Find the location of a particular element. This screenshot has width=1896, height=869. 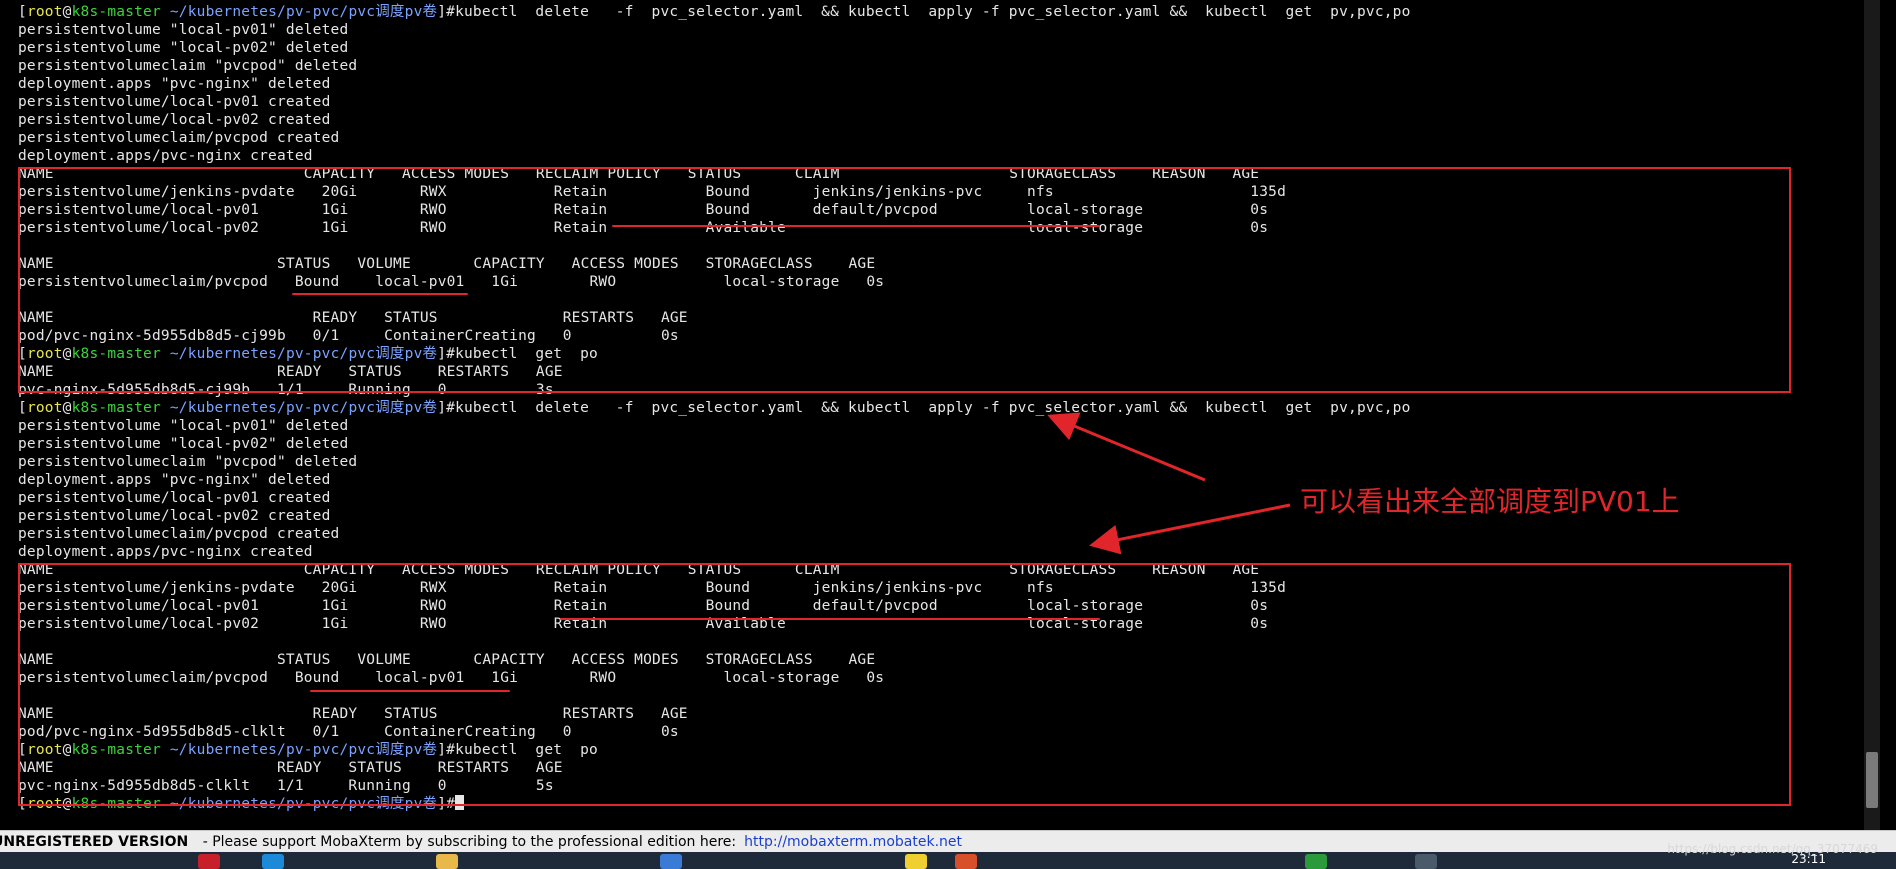

app-icon-orange is located at coordinates (966, 861).